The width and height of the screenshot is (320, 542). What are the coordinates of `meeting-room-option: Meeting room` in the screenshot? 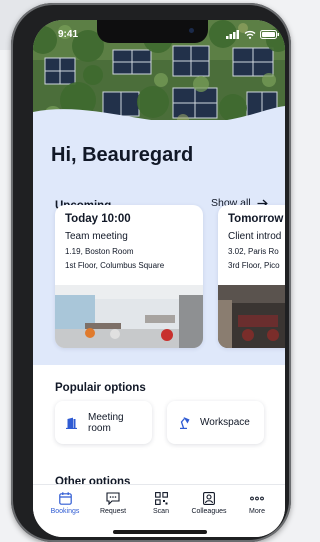 It's located at (103, 422).